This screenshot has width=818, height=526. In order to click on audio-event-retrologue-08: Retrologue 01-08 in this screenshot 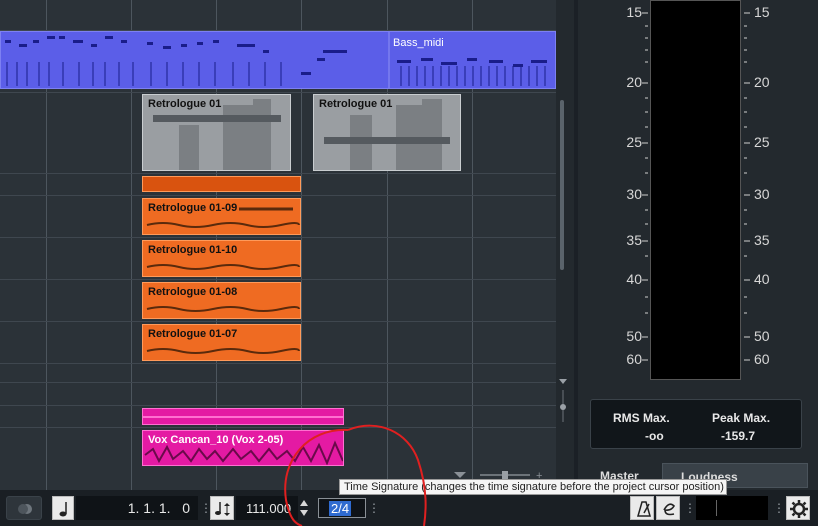, I will do `click(221, 300)`.